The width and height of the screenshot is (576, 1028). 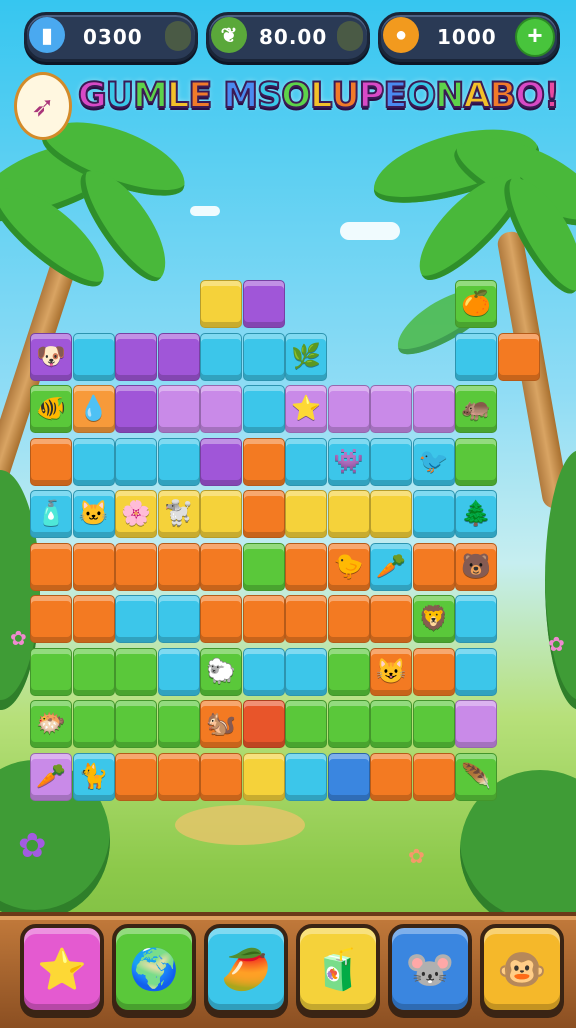 What do you see at coordinates (111, 37) in the screenshot?
I see `cards-counter: ▮ 0300` at bounding box center [111, 37].